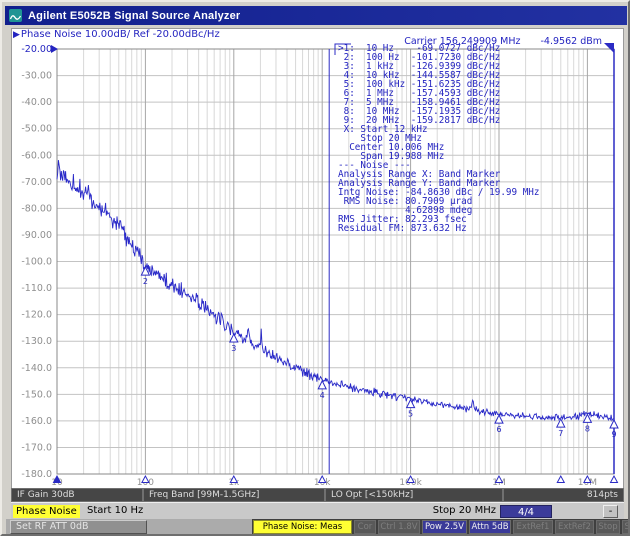  Describe the element at coordinates (115, 510) in the screenshot. I see `sweep-start-label: Start 10 Hz` at that location.